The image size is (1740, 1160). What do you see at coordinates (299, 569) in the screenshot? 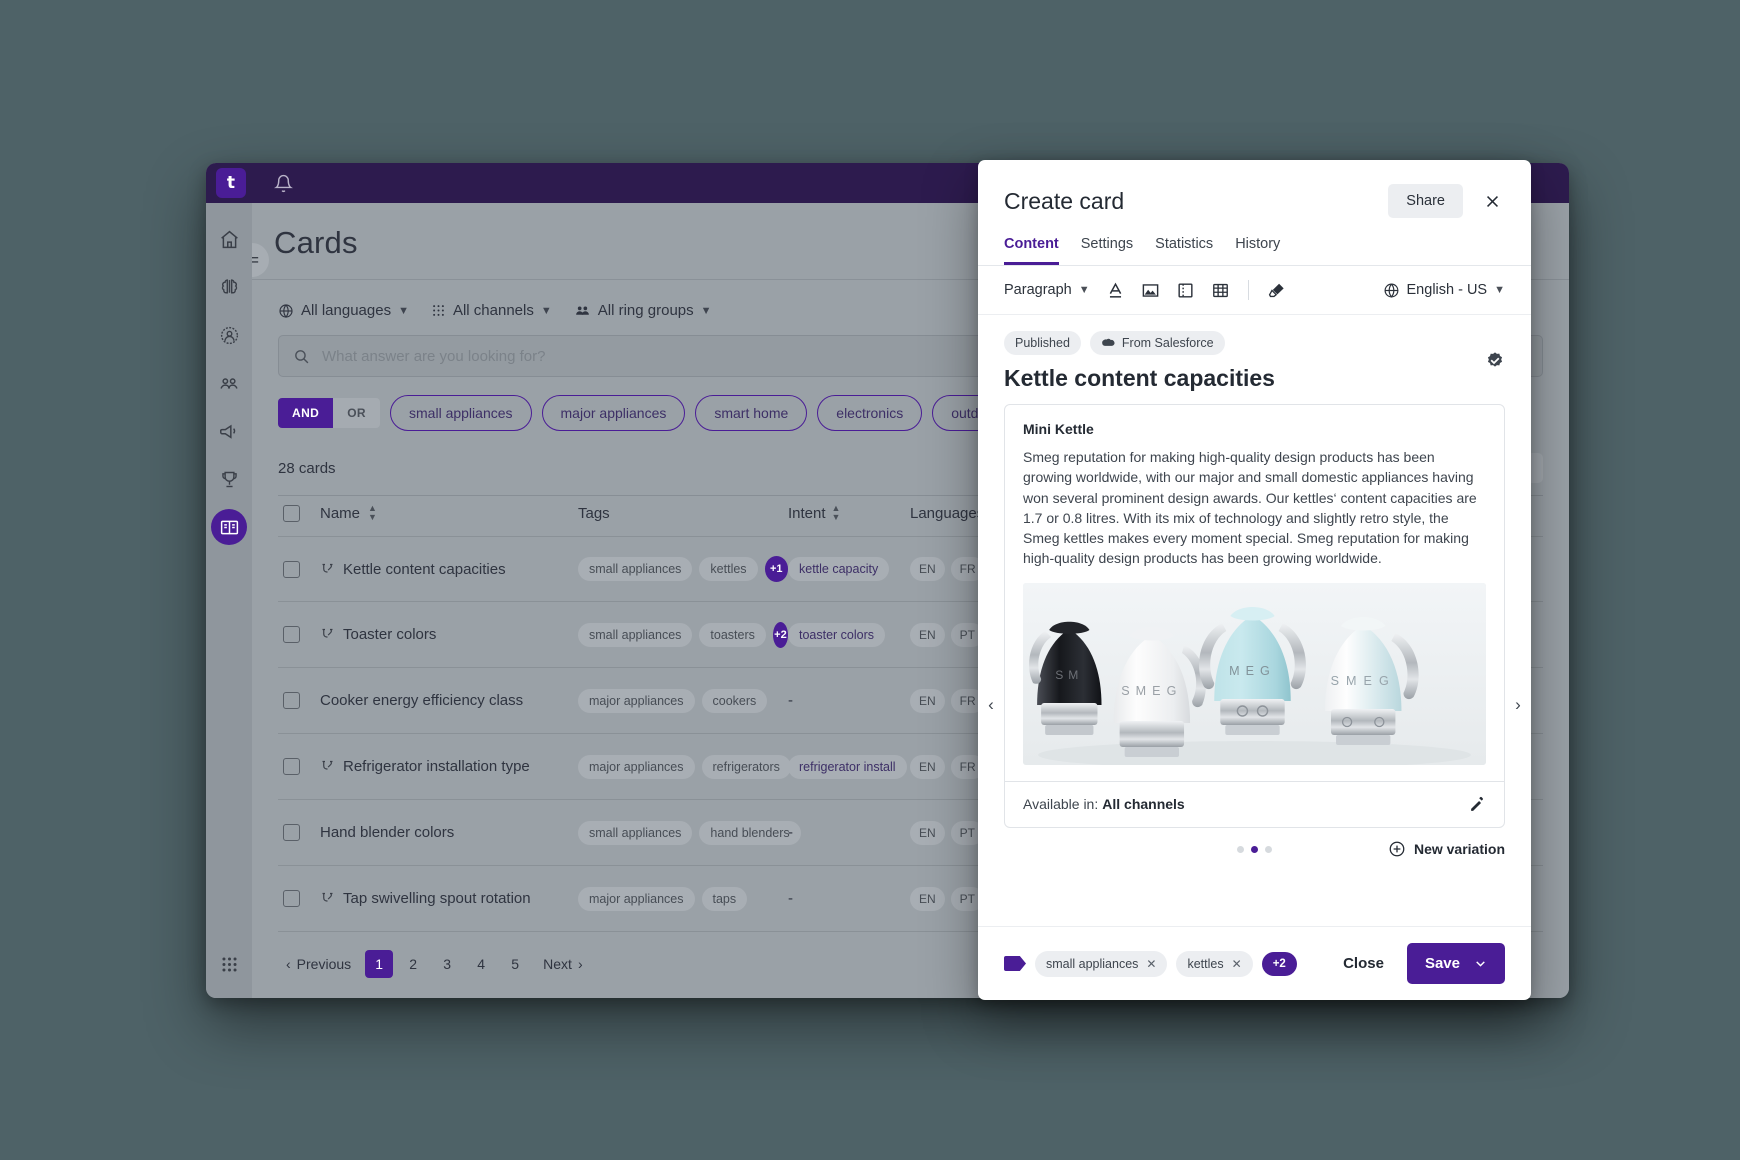
I see `row-0-checkbox` at bounding box center [299, 569].